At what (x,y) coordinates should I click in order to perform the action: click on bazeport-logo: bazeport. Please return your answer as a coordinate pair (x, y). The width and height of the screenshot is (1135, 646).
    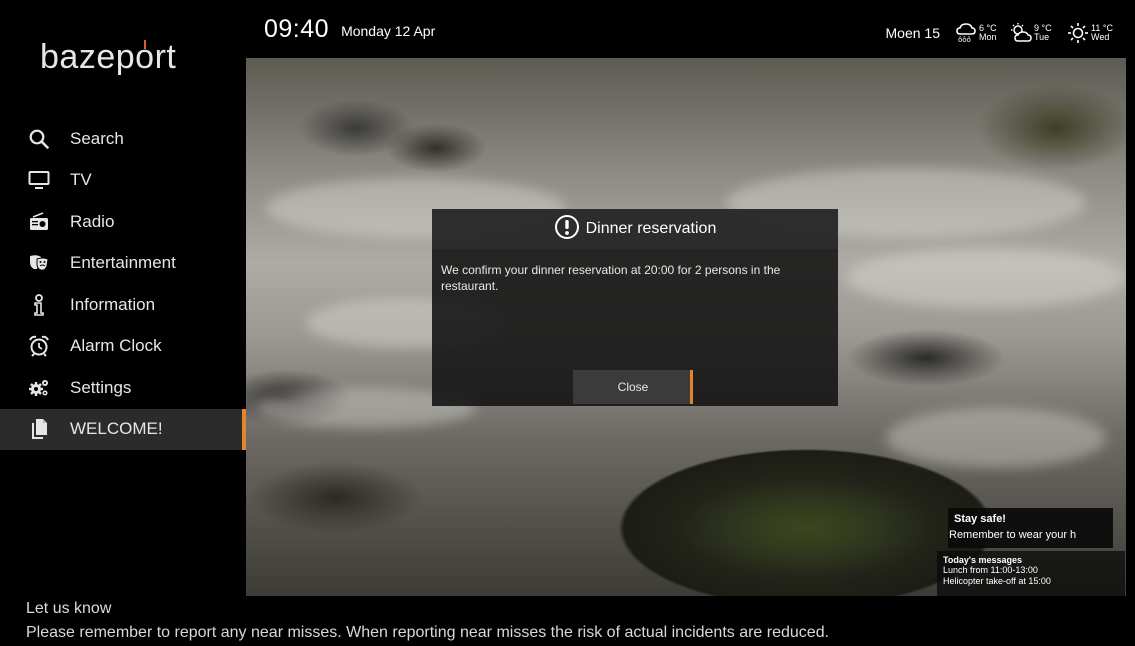
    Looking at the image, I should click on (108, 57).